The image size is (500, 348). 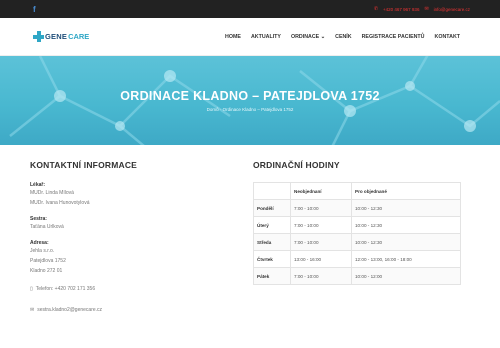 I want to click on day-cell: Středa, so click(x=272, y=242).